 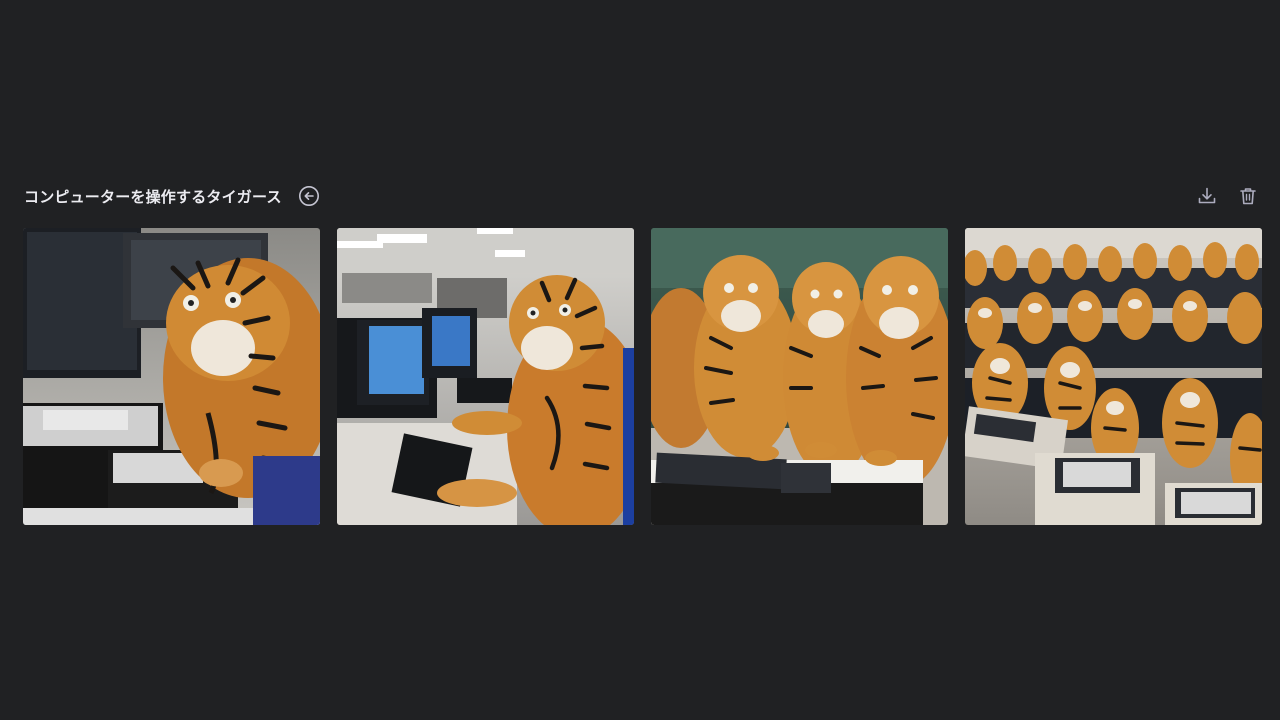 I want to click on delete-button, so click(x=1248, y=196).